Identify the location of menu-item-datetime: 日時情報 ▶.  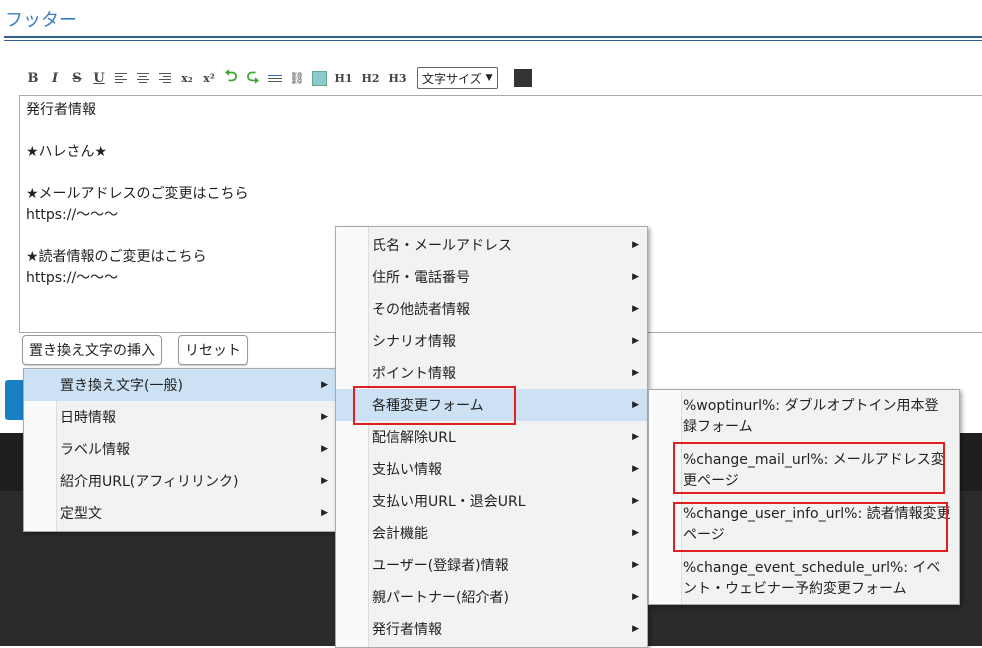
(180, 417).